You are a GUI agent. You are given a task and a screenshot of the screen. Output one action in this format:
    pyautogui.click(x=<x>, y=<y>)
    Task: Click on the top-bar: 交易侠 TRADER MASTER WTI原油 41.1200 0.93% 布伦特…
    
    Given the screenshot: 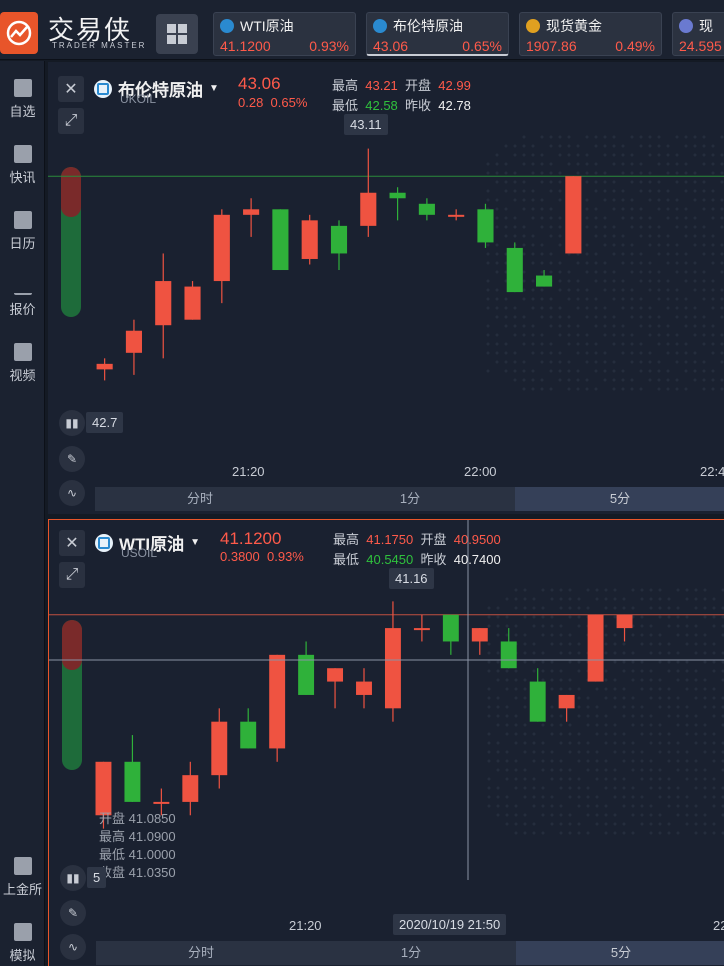 What is the action you would take?
    pyautogui.click(x=362, y=30)
    